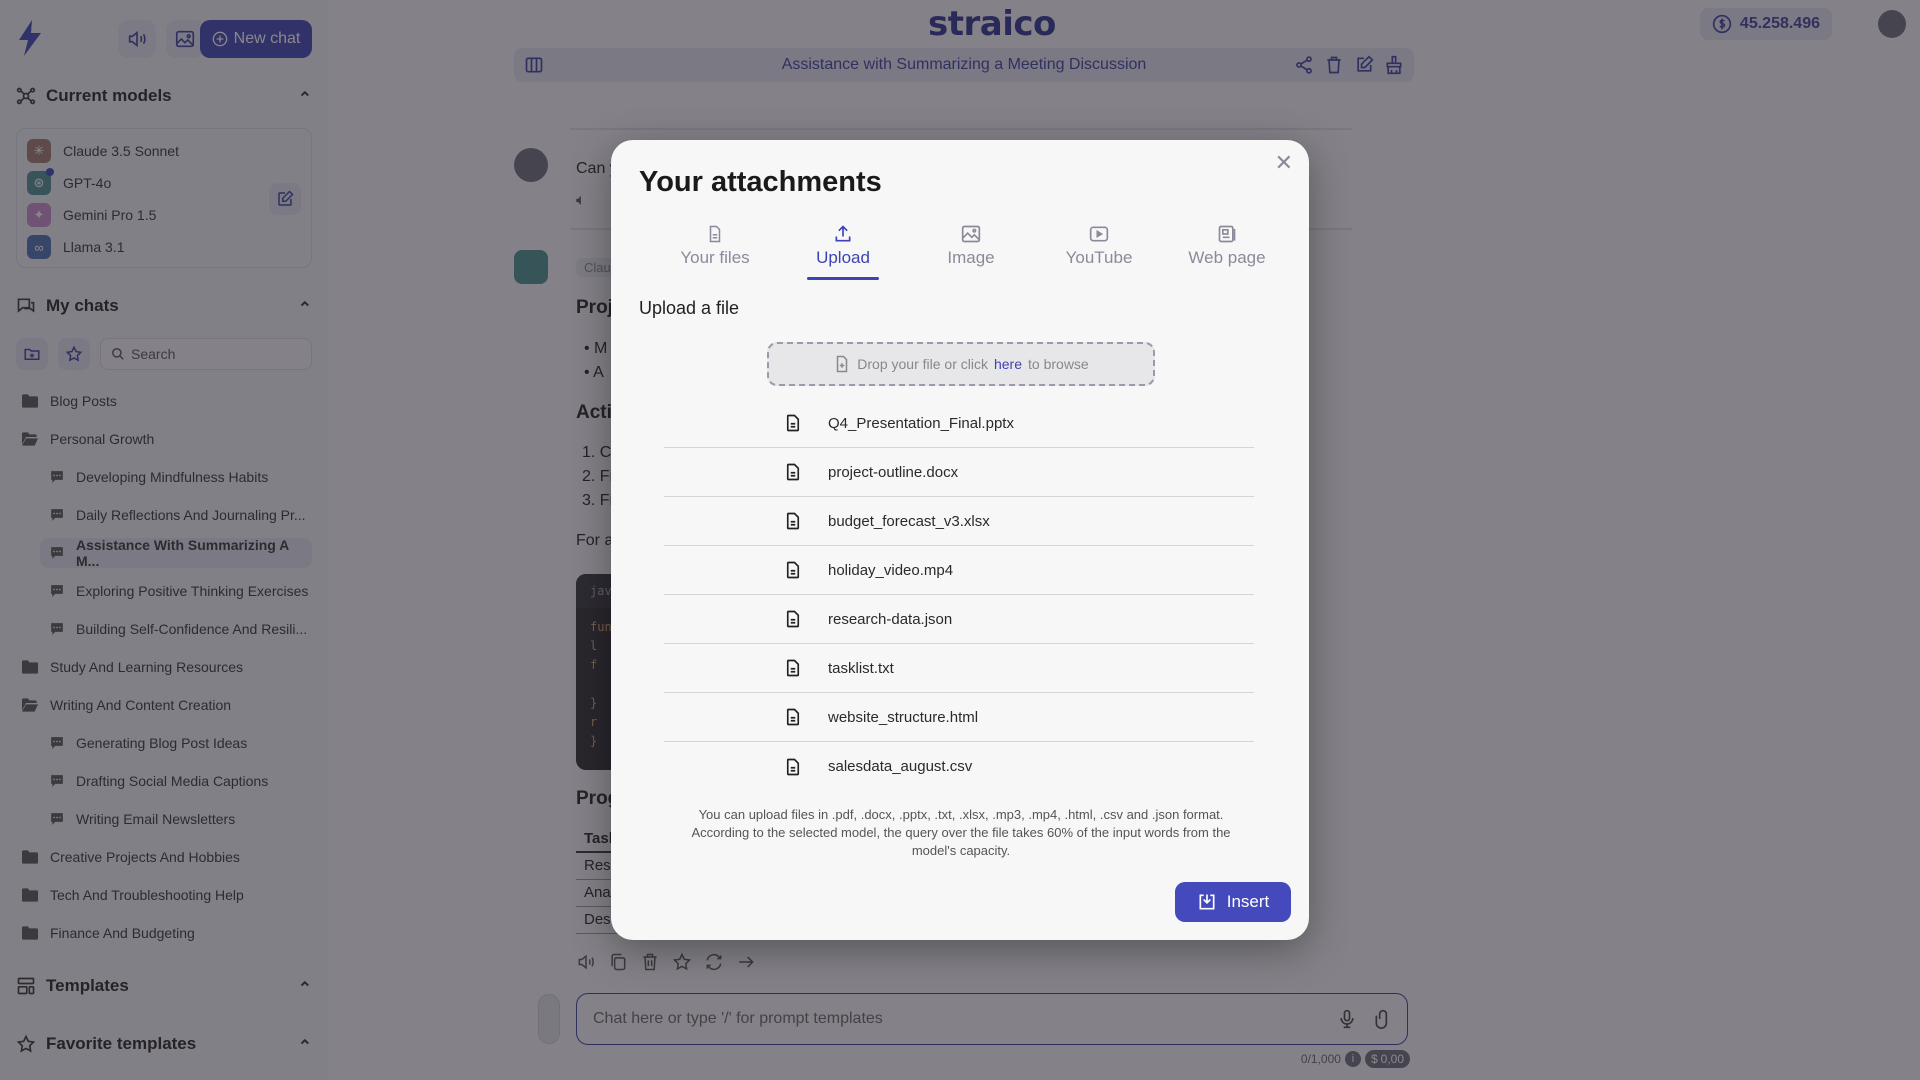 The image size is (1920, 1080). What do you see at coordinates (1248, 901) in the screenshot?
I see `insert-label: Insert` at bounding box center [1248, 901].